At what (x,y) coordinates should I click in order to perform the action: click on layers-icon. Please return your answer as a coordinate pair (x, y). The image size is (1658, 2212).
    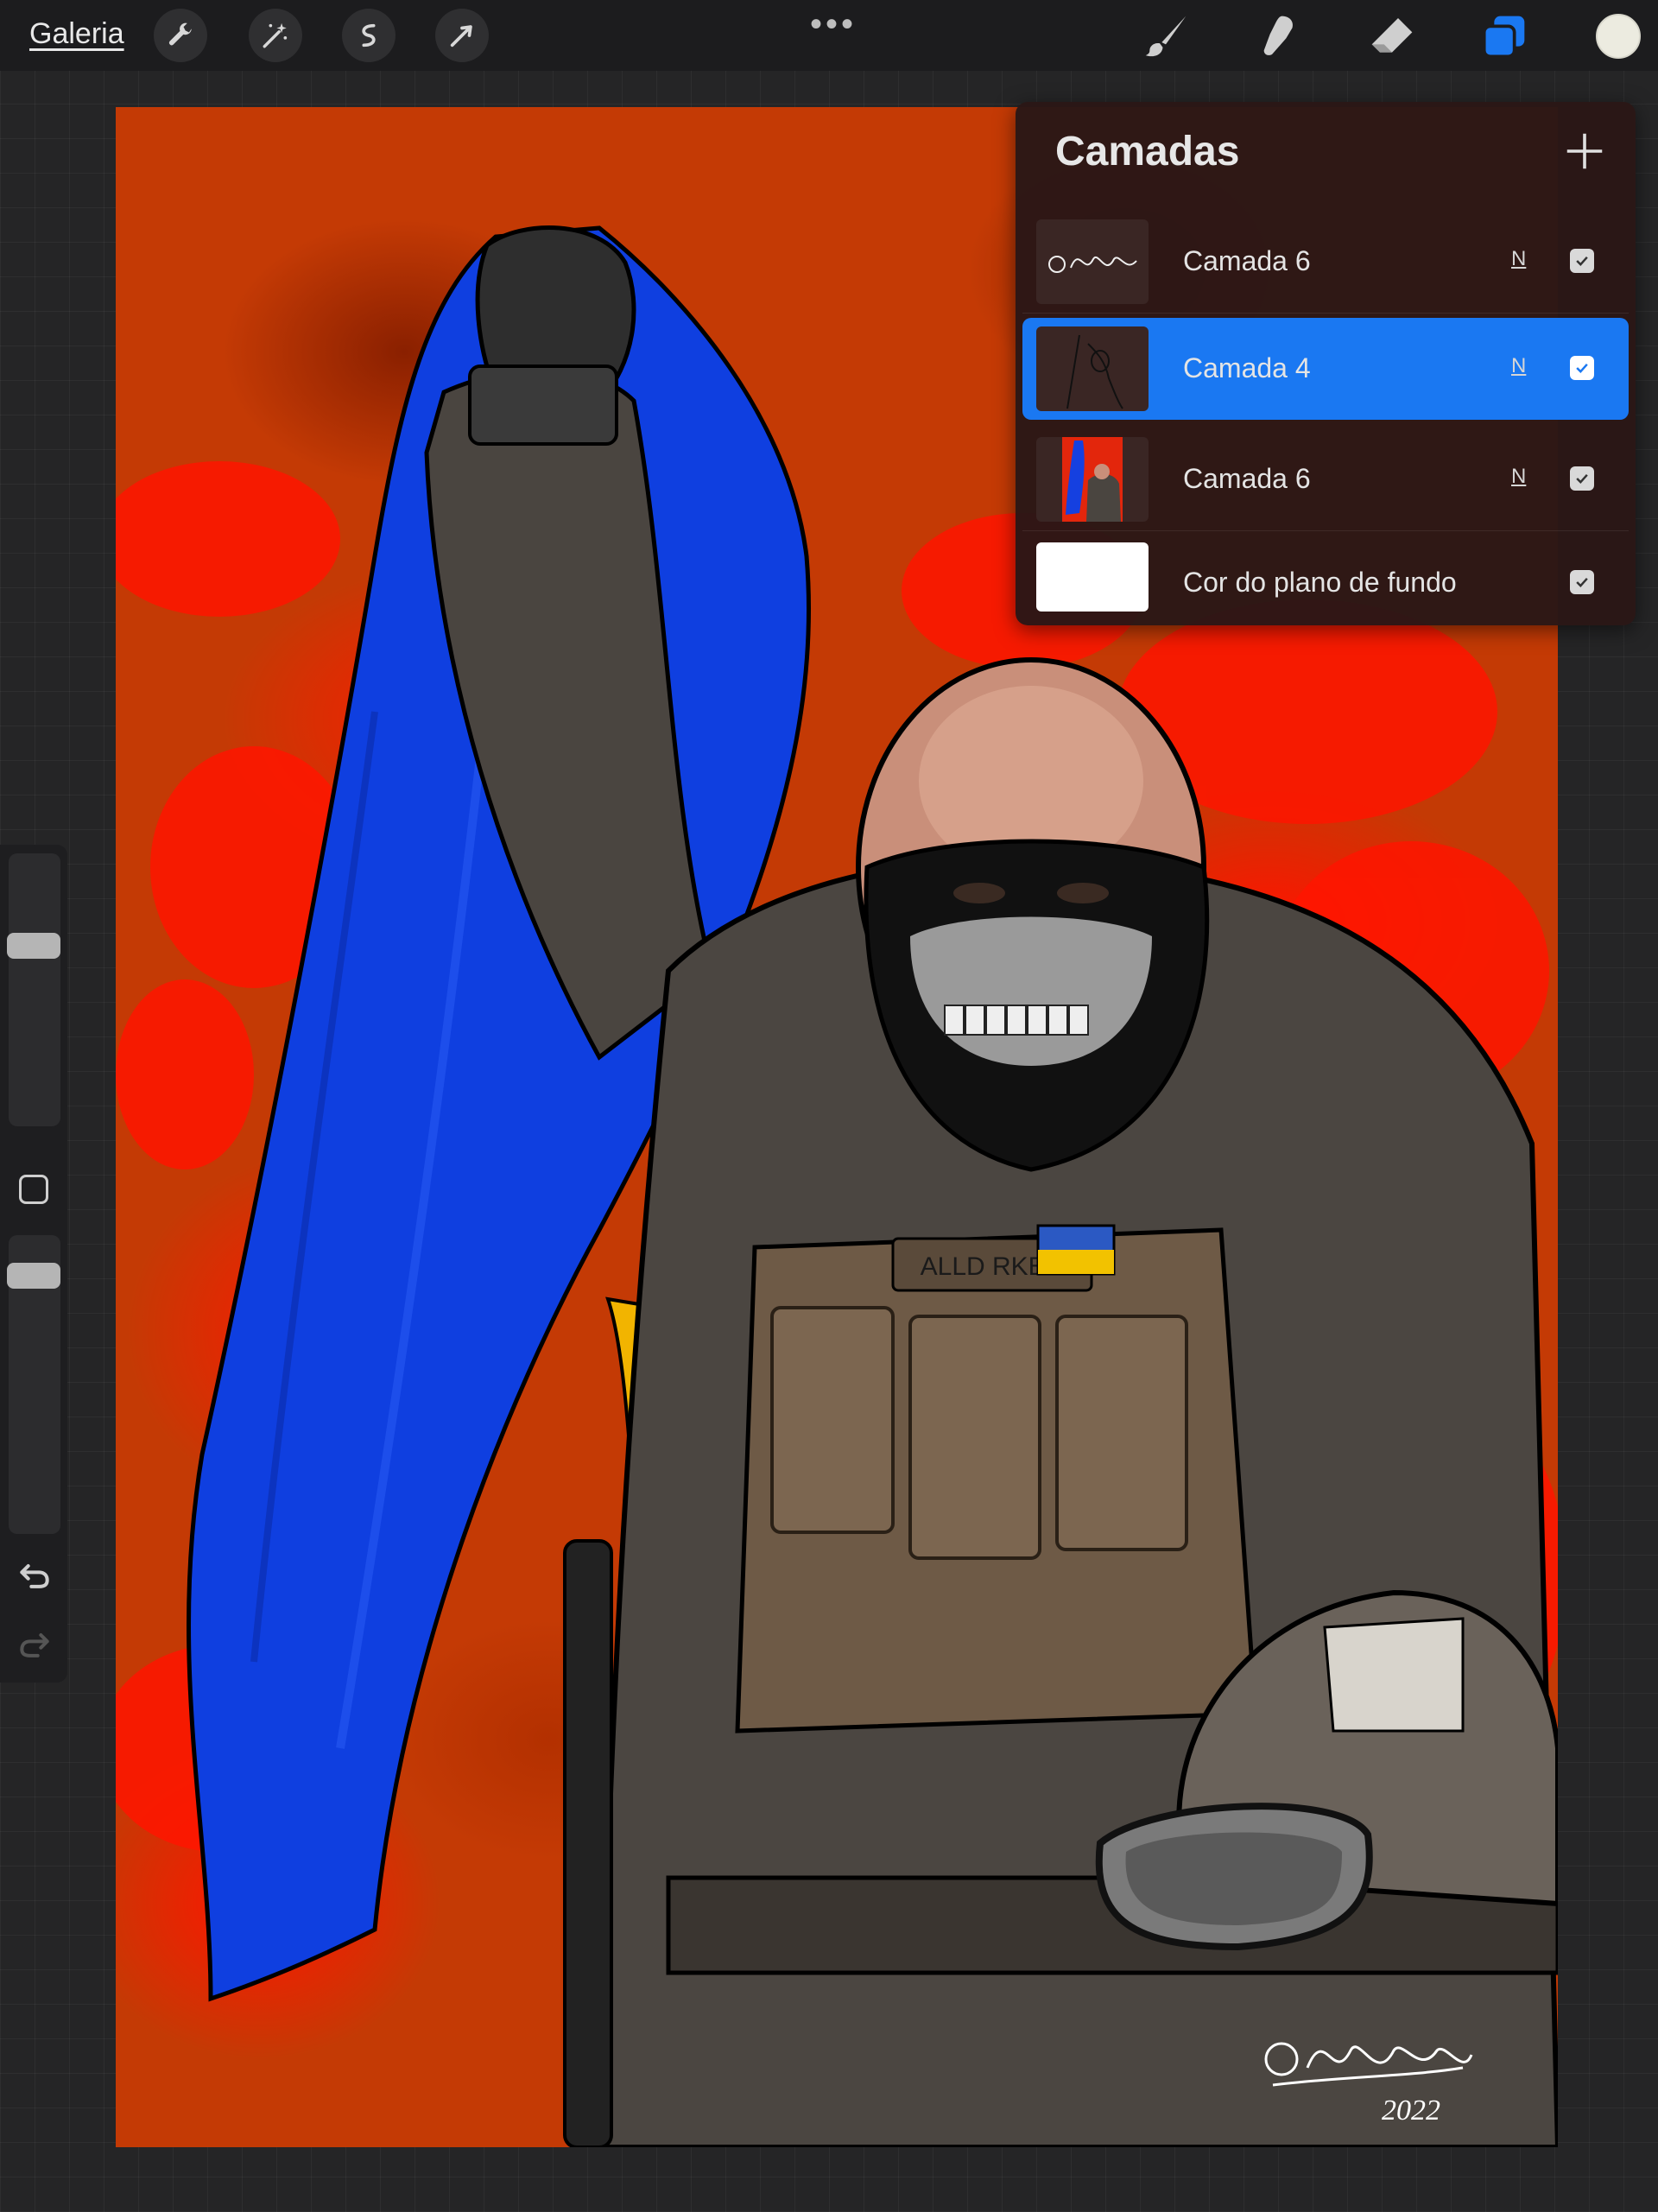
    Looking at the image, I should click on (1504, 37).